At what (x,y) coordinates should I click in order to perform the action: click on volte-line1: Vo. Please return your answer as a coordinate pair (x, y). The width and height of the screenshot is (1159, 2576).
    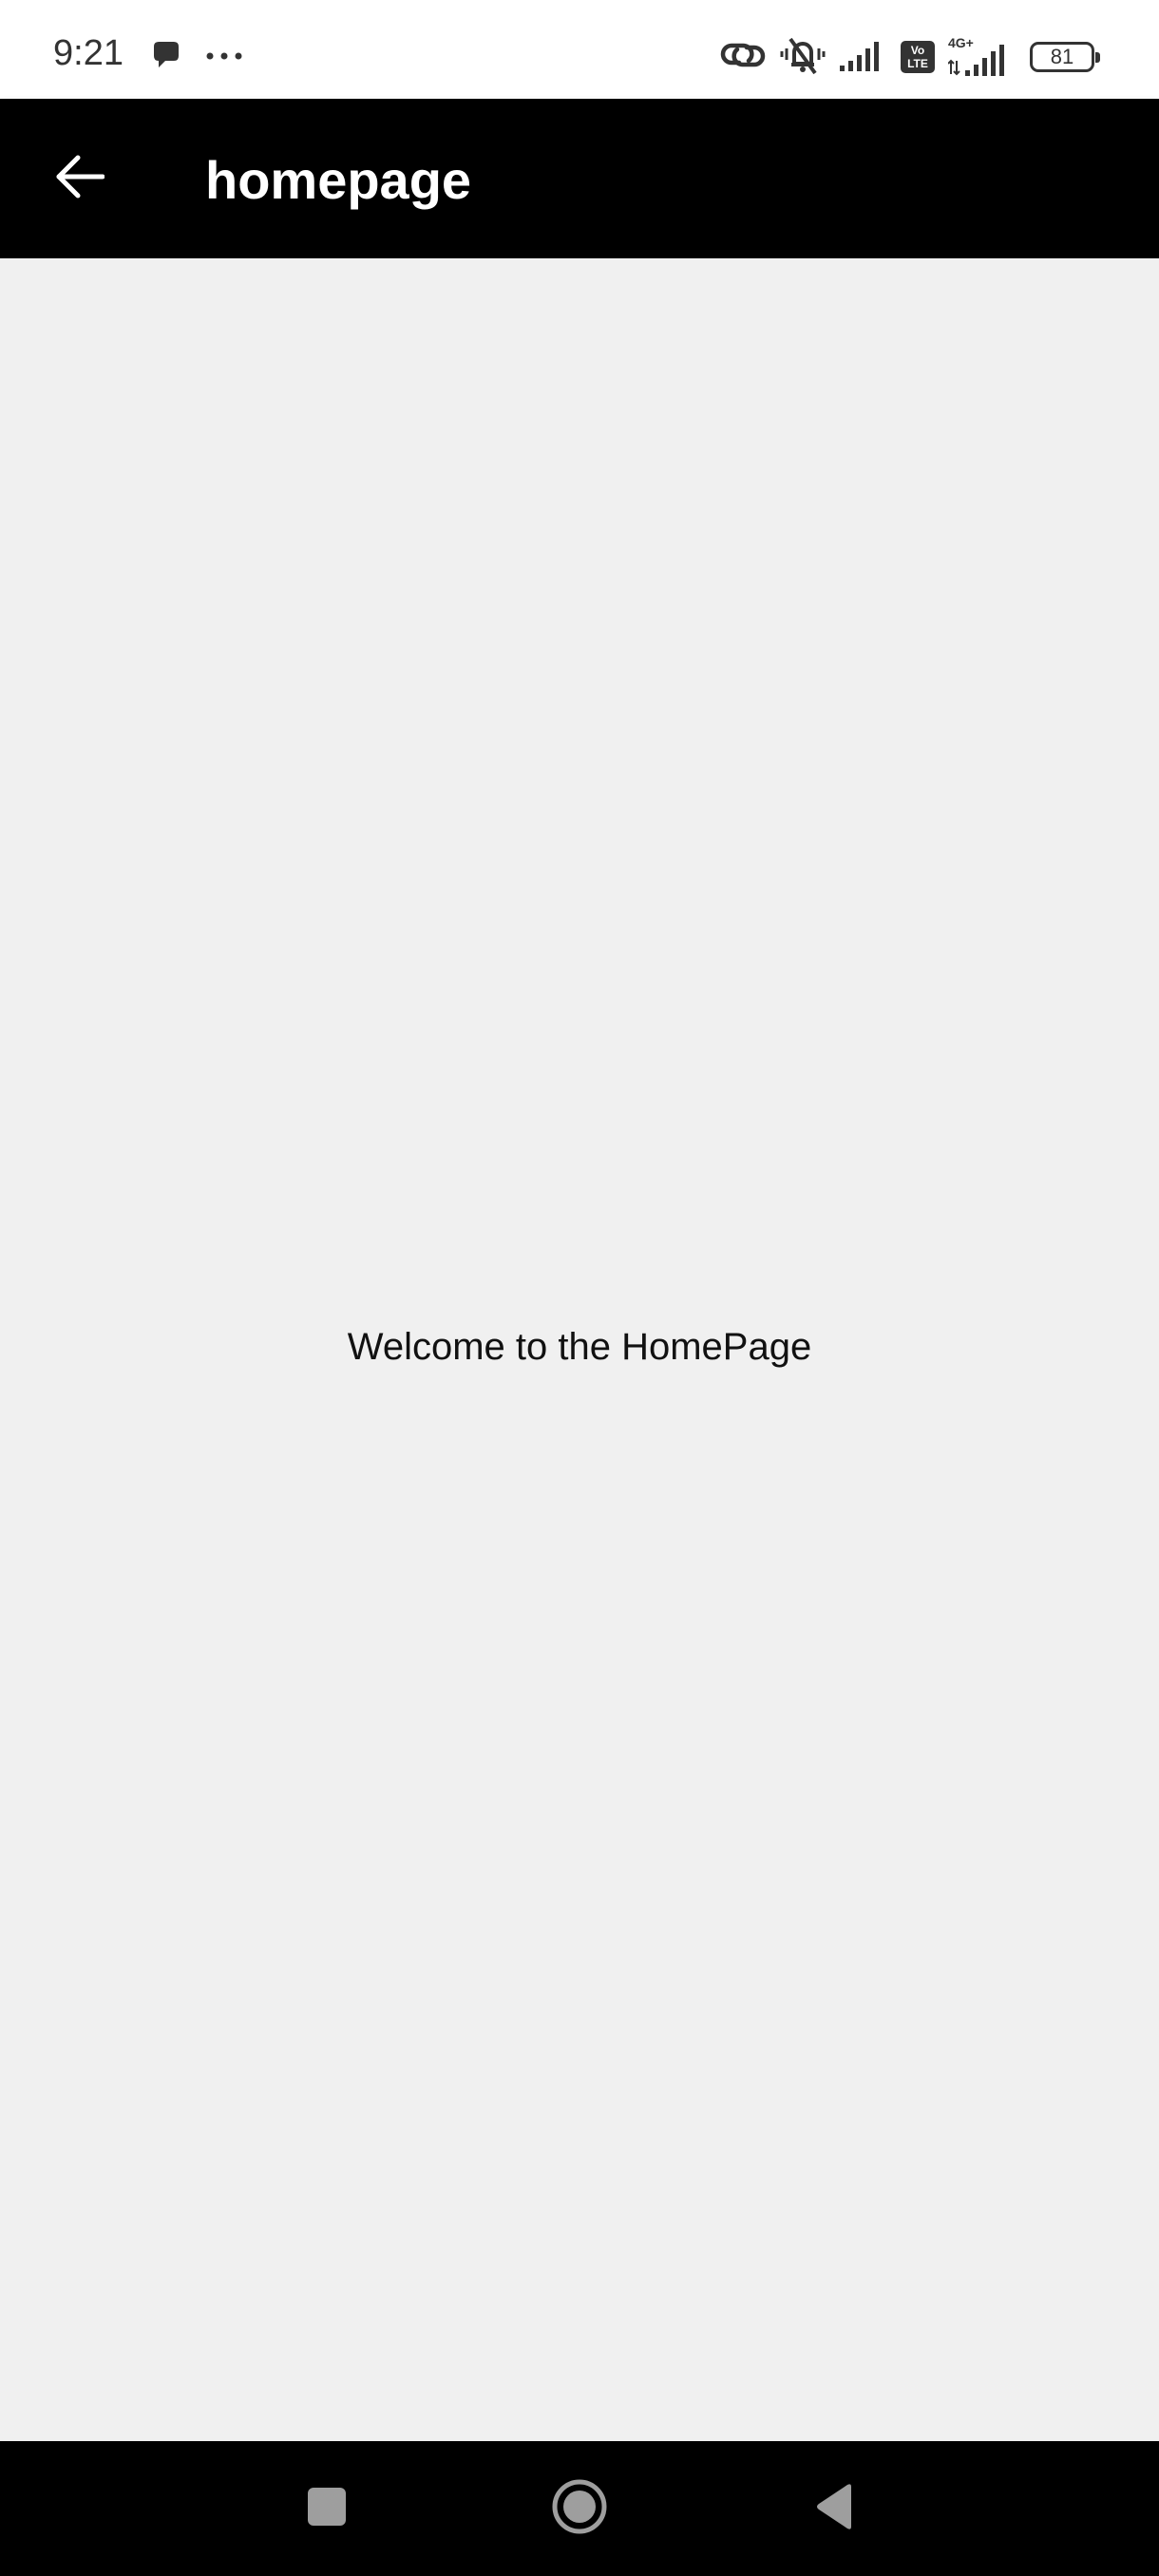
    Looking at the image, I should click on (917, 50).